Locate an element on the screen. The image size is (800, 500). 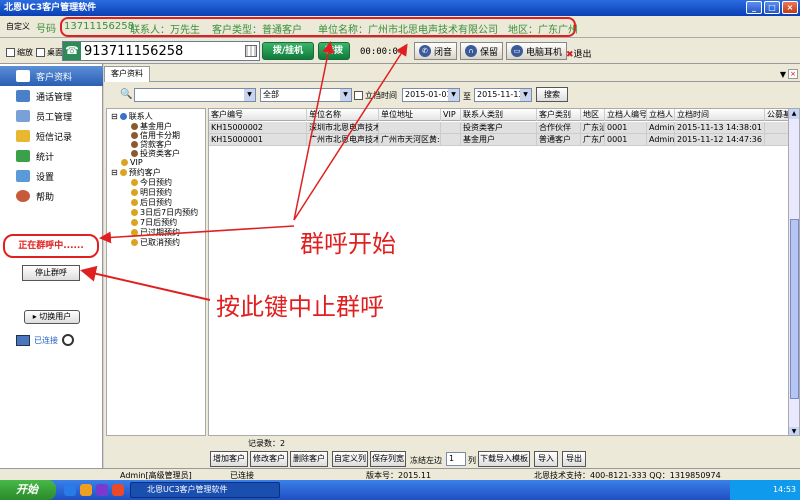
annotation-group-call-start: 群呼开始 is located at coordinates (348, 244).